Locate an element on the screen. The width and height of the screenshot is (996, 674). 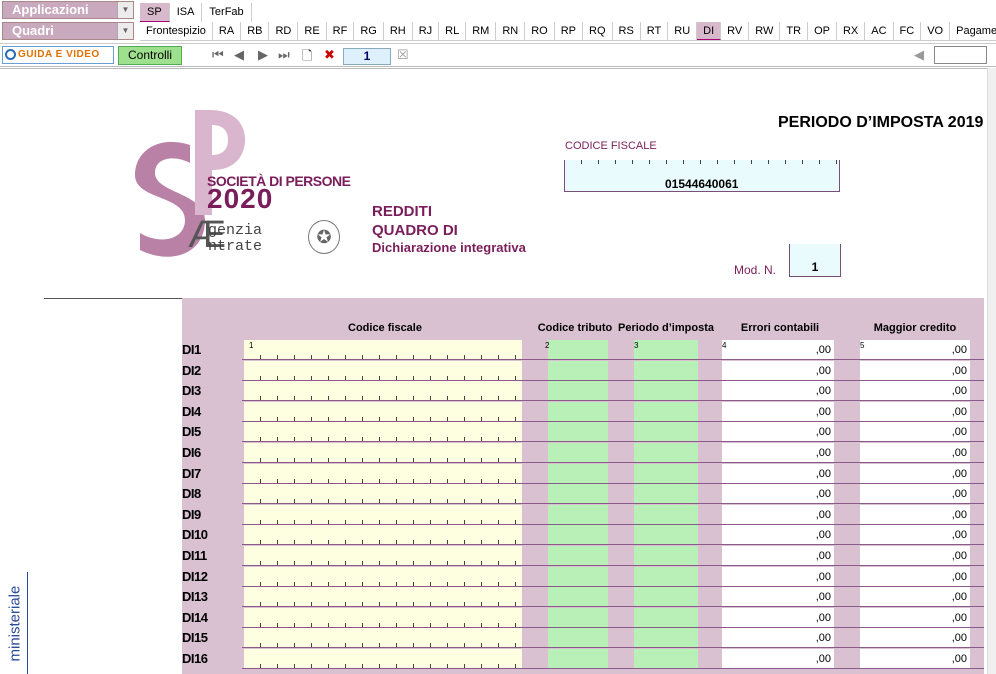
tab-terfab: TerFab is located at coordinates (227, 12).